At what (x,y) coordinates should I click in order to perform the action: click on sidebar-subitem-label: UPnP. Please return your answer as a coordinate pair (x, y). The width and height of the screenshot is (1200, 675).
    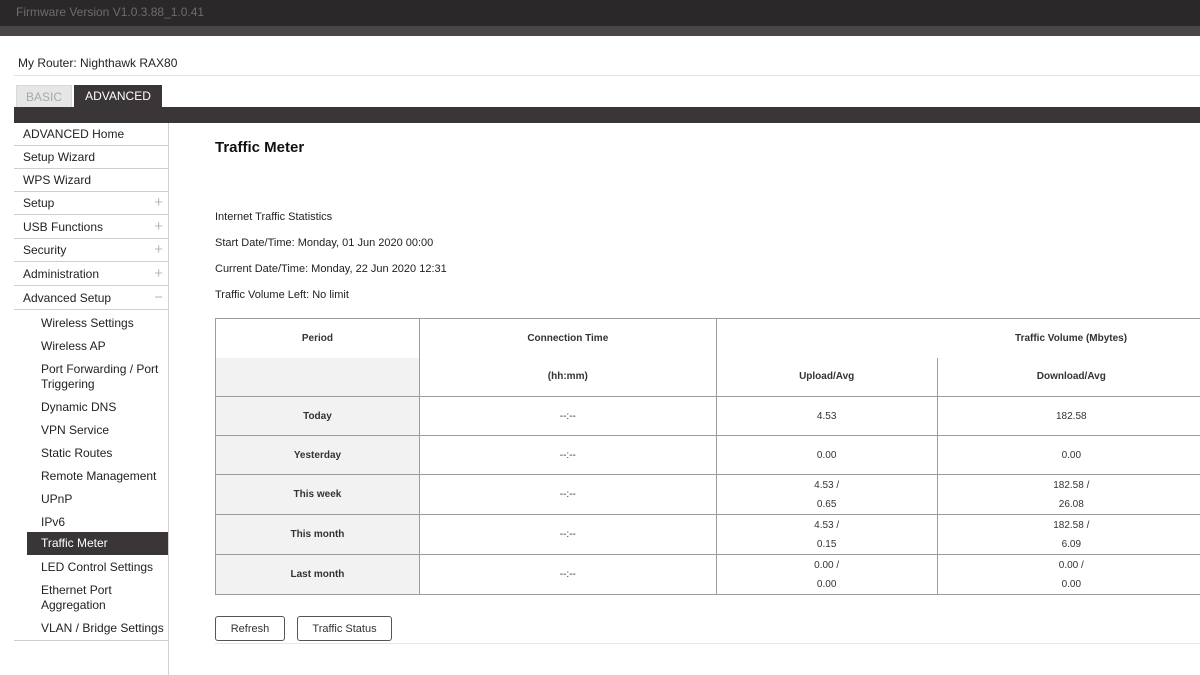
    Looking at the image, I should click on (57, 499).